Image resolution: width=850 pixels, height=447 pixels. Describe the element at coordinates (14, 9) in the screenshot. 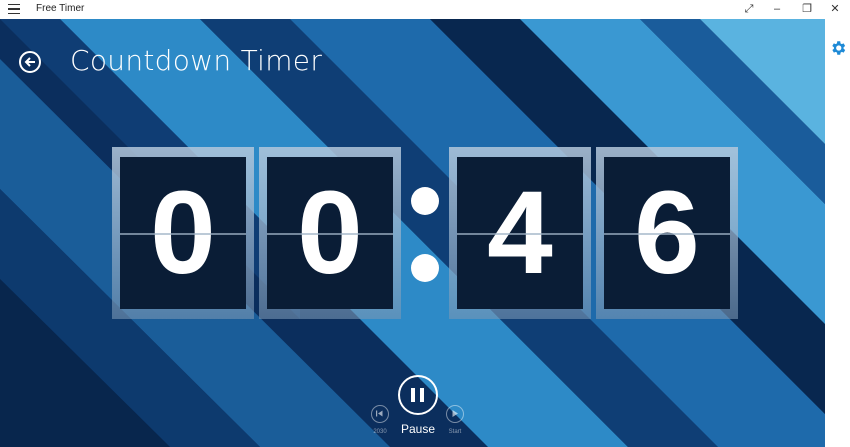

I see `hamburger-menu-icon` at that location.